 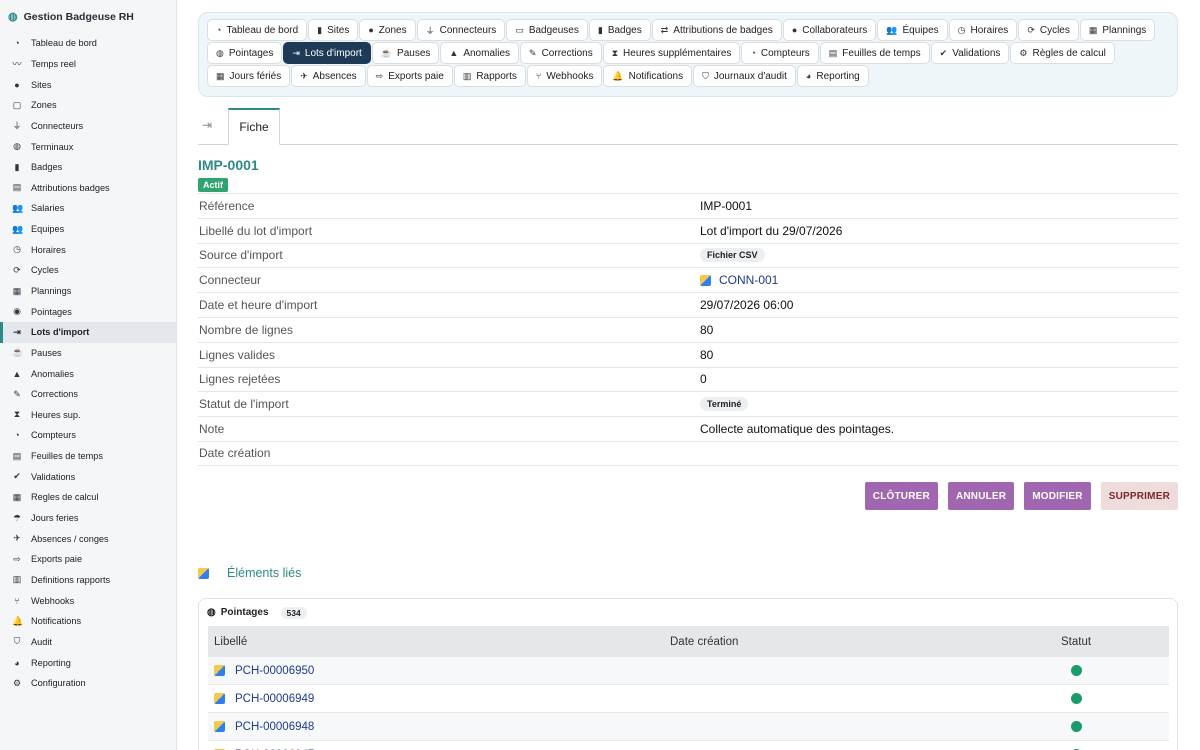 I want to click on tab-jours-feries: ▦ Jours fériés, so click(x=249, y=76).